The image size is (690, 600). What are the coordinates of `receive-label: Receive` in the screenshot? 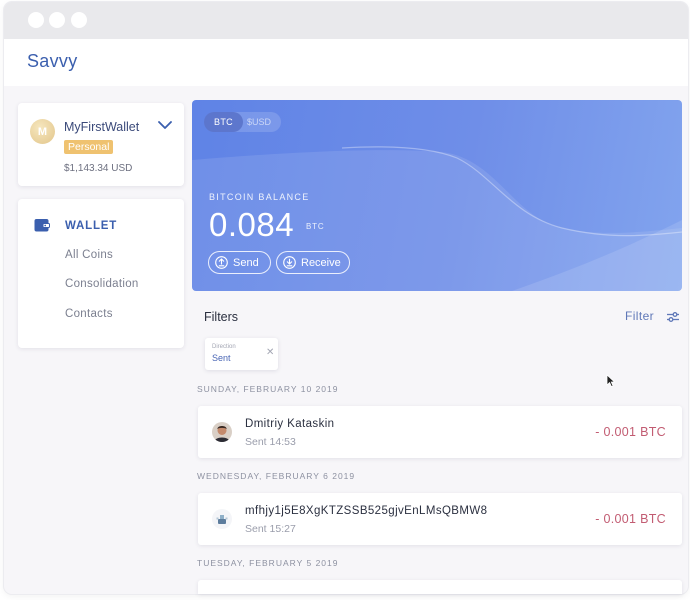 It's located at (321, 262).